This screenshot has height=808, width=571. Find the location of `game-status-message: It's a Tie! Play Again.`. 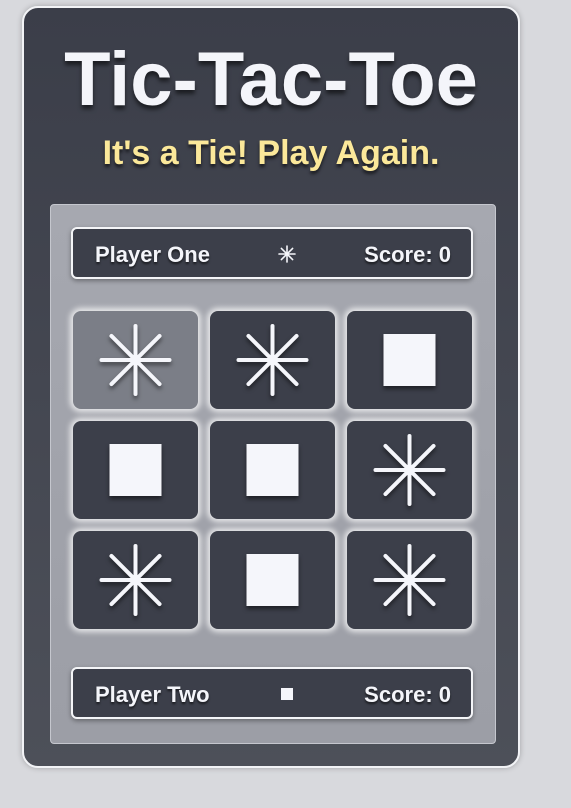

game-status-message: It's a Tie! Play Again. is located at coordinates (271, 153).